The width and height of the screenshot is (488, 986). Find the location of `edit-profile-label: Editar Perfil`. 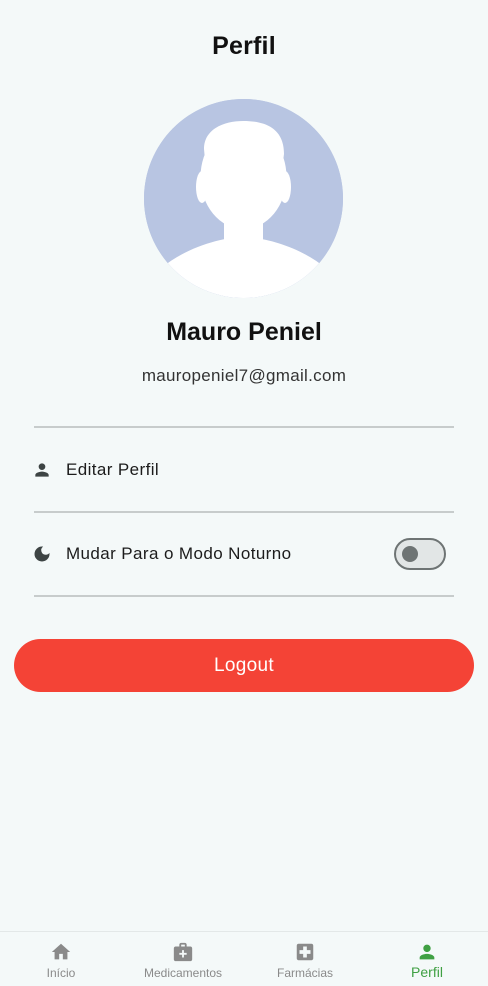

edit-profile-label: Editar Perfil is located at coordinates (113, 469).